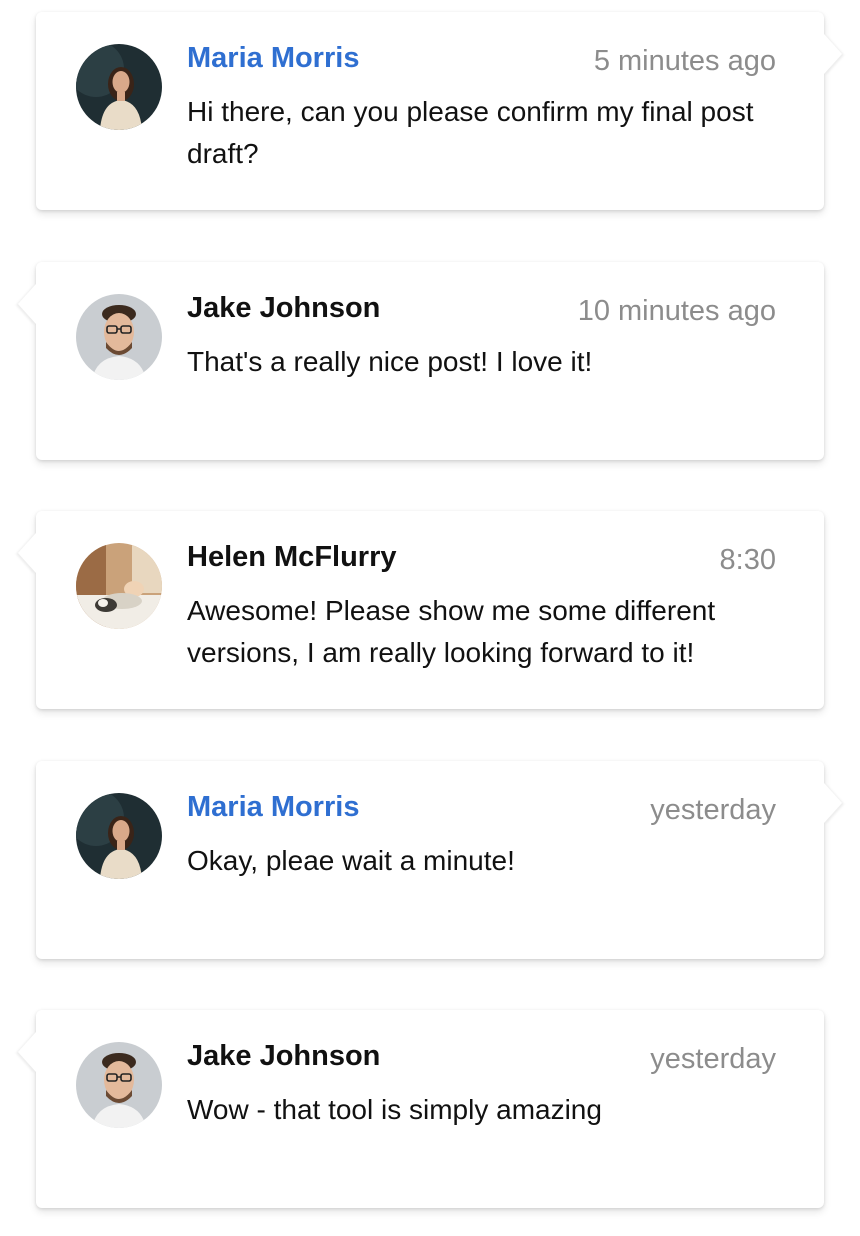 The width and height of the screenshot is (860, 1236). I want to click on woman-with-dog-icon, so click(119, 586).